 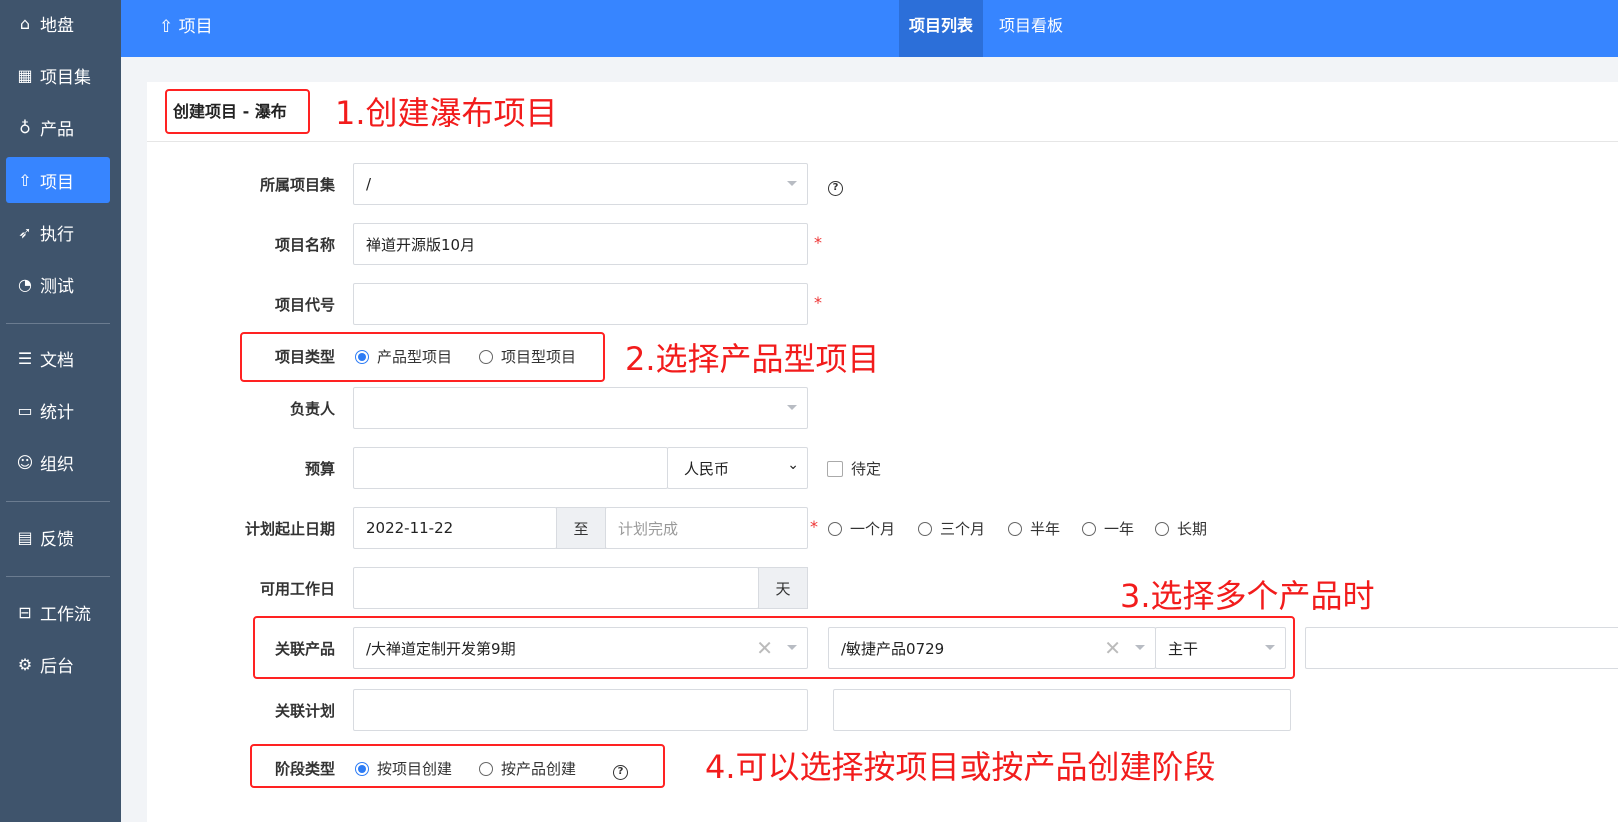 I want to click on owner-select, so click(x=580, y=408).